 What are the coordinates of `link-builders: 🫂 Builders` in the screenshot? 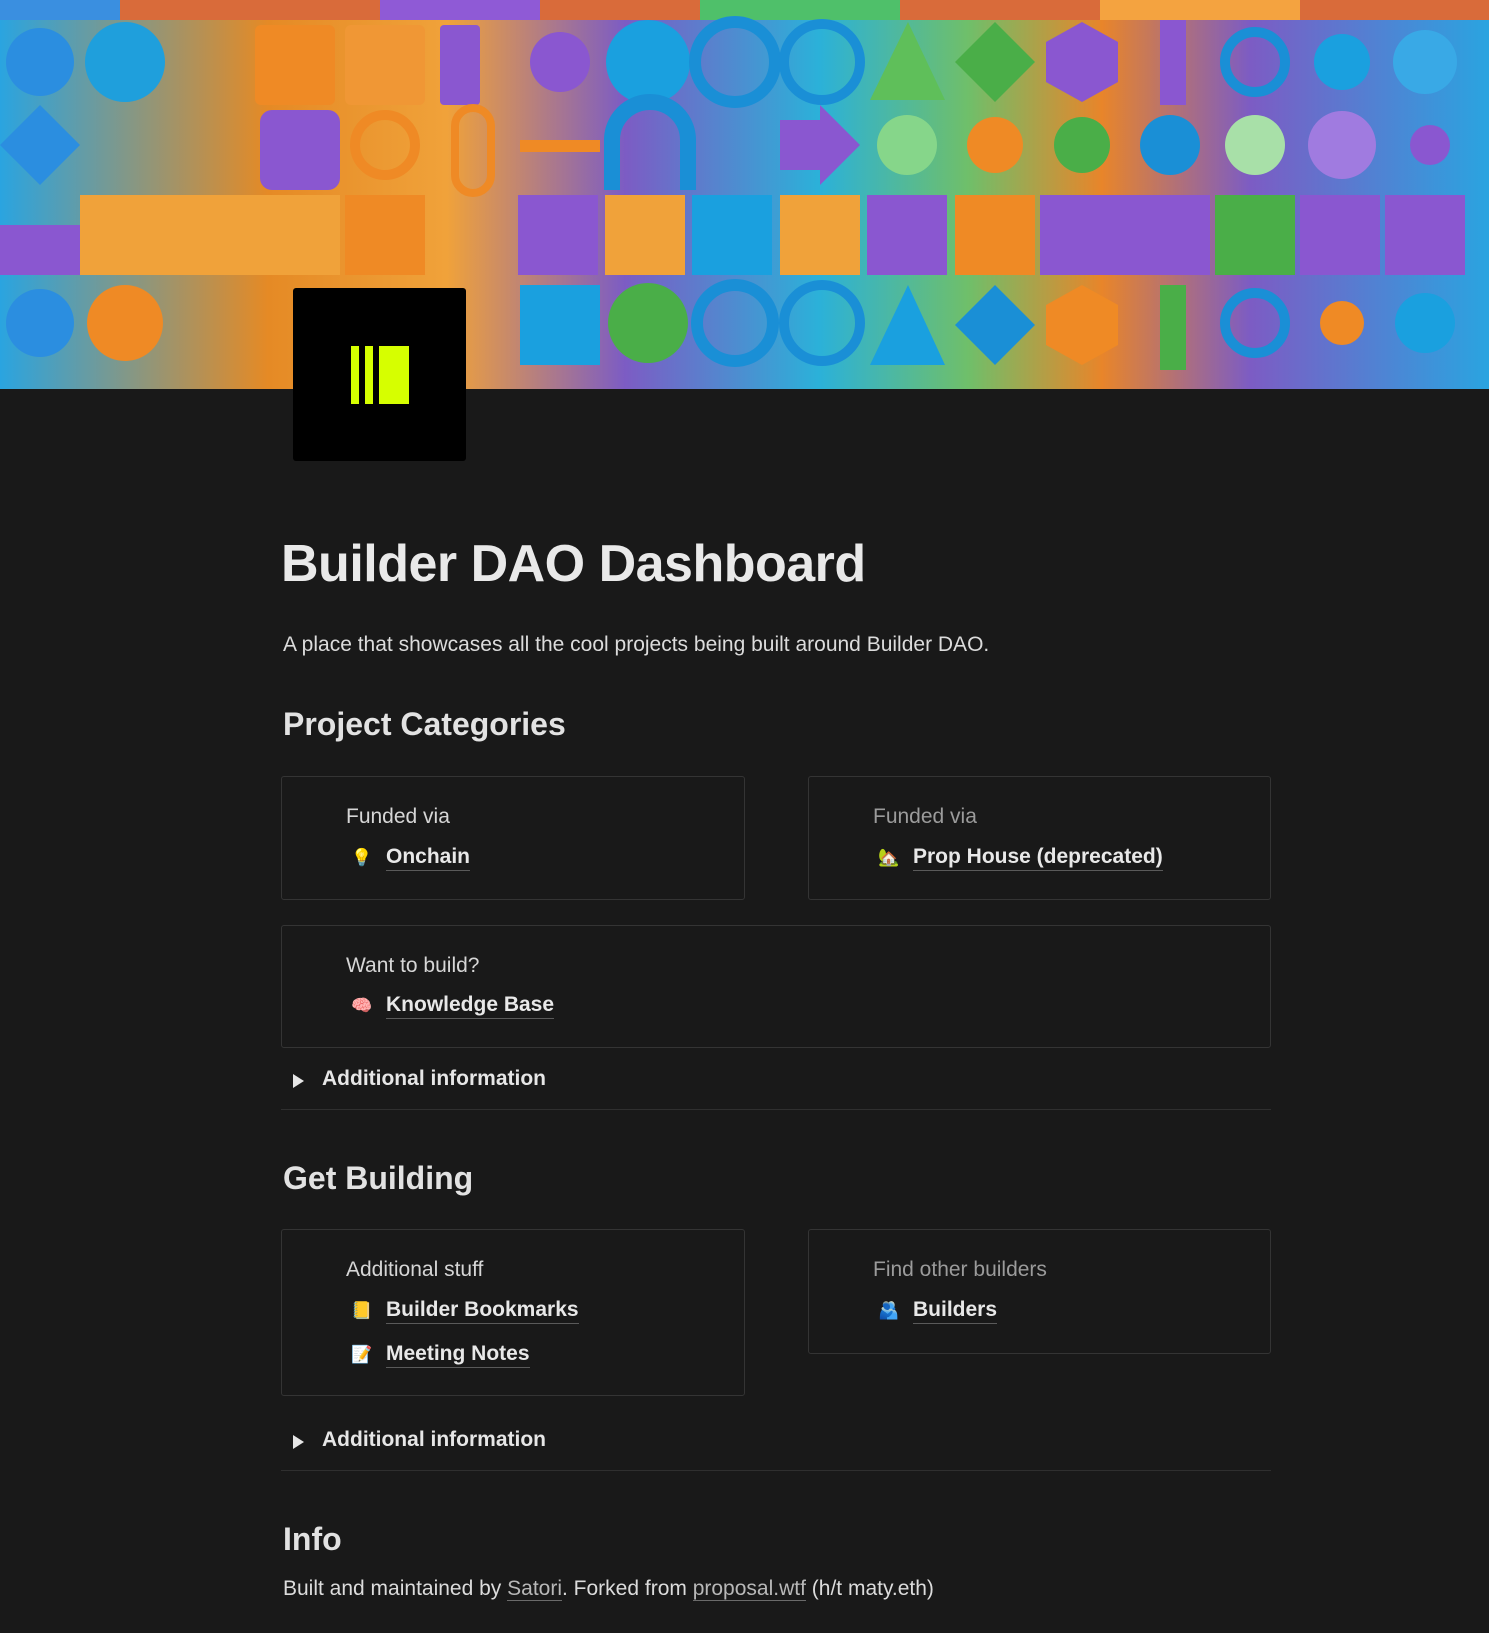 It's located at (938, 1311).